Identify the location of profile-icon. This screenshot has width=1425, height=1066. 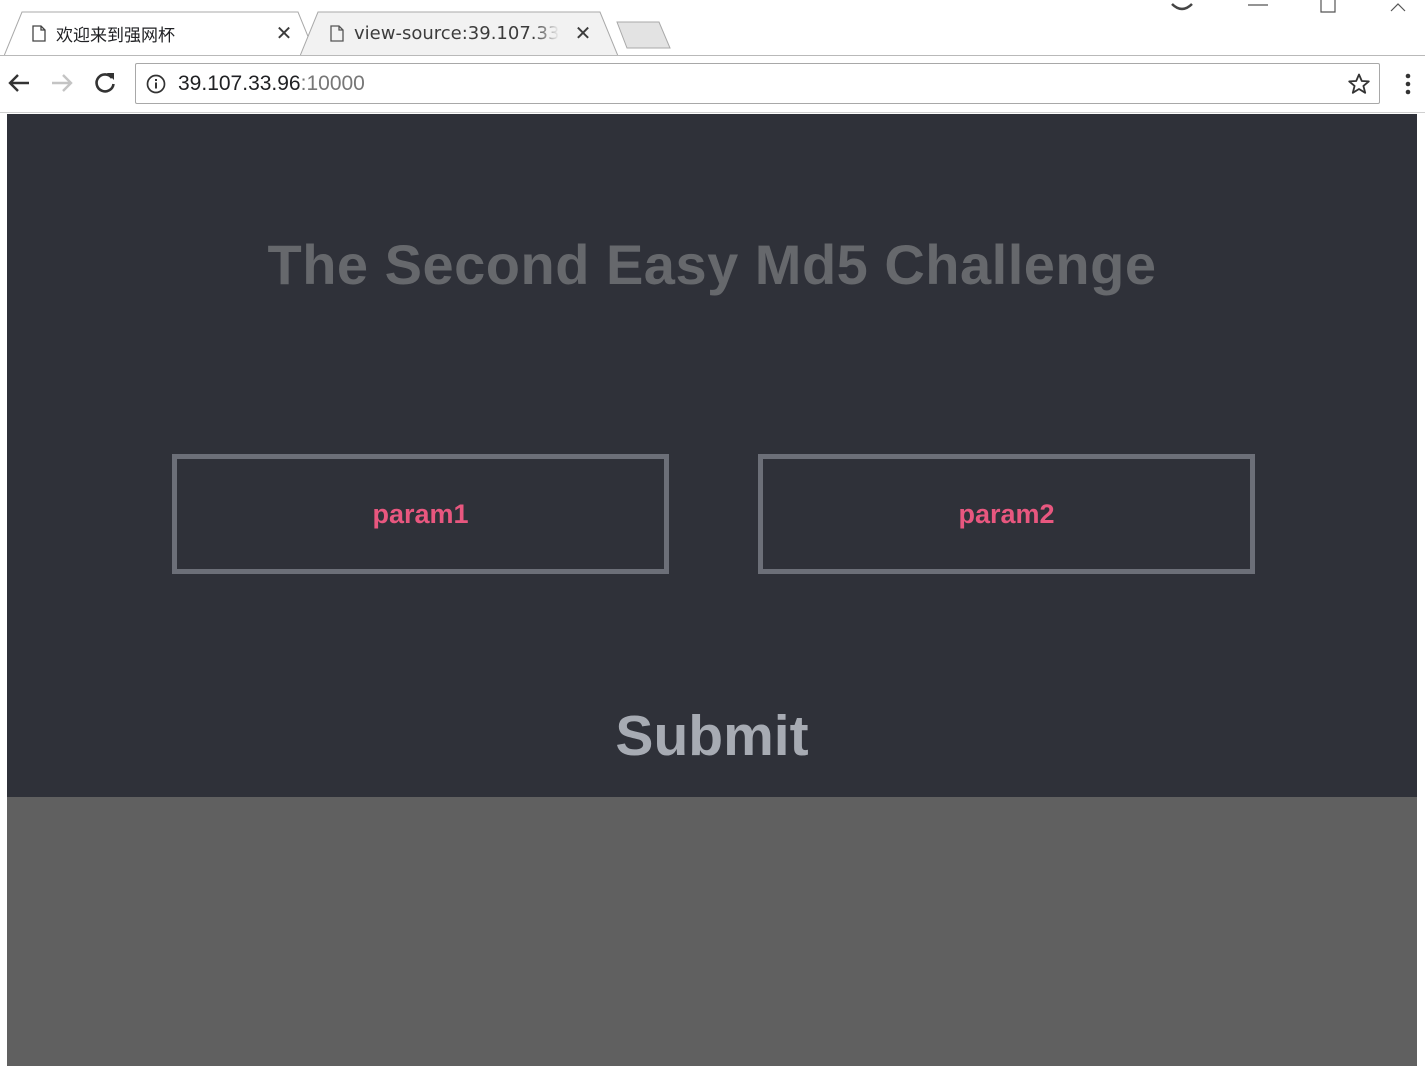
(1182, 8).